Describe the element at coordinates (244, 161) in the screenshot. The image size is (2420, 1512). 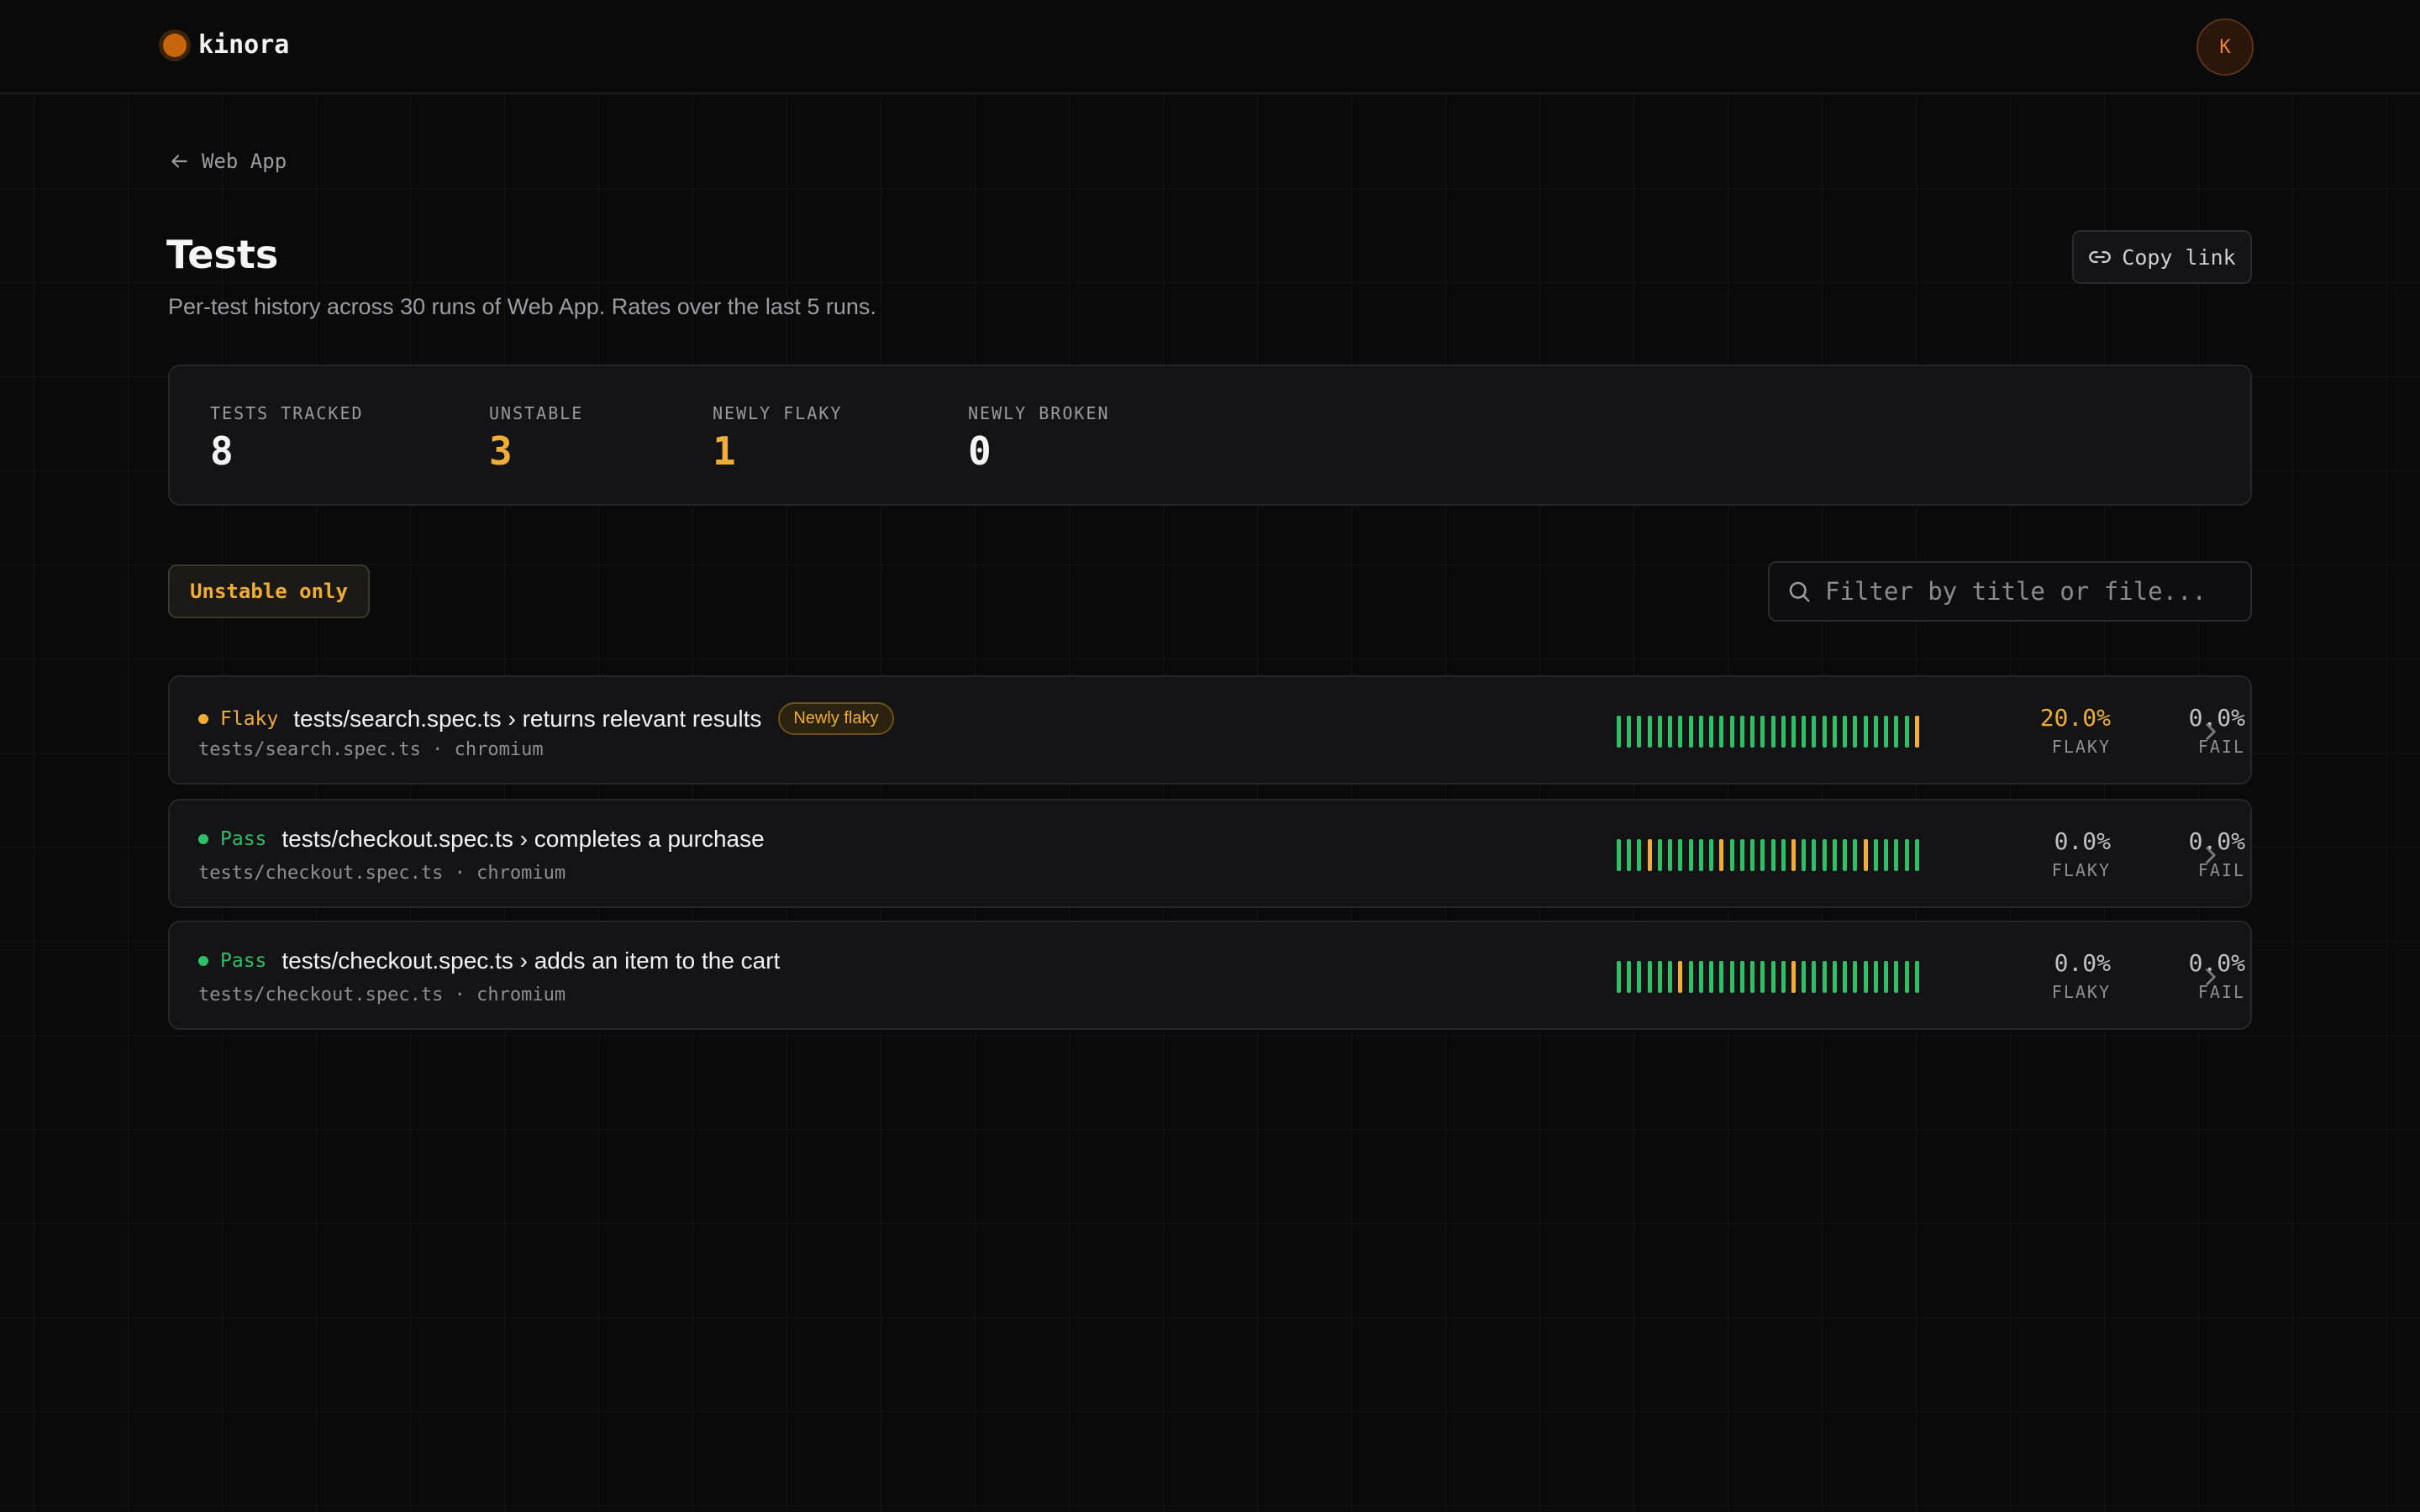
I see `back-link-label: Web App` at that location.